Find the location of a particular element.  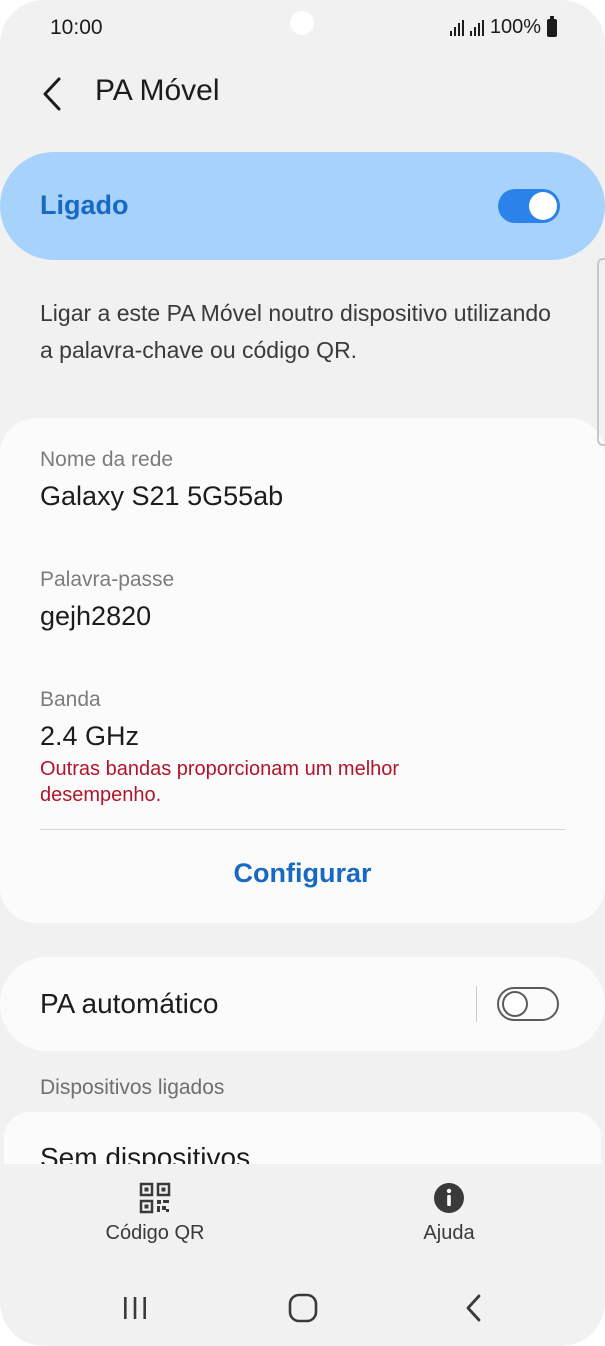

qr-code-button: Código QR is located at coordinates (155, 1213).